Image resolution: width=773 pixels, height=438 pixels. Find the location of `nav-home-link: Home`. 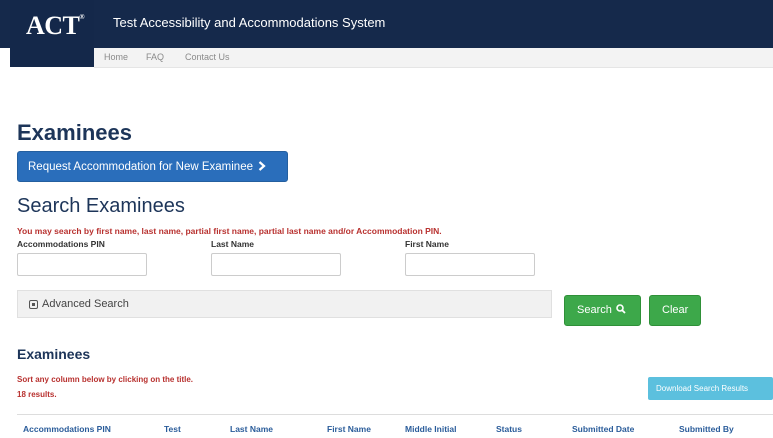

nav-home-link: Home is located at coordinates (116, 57).